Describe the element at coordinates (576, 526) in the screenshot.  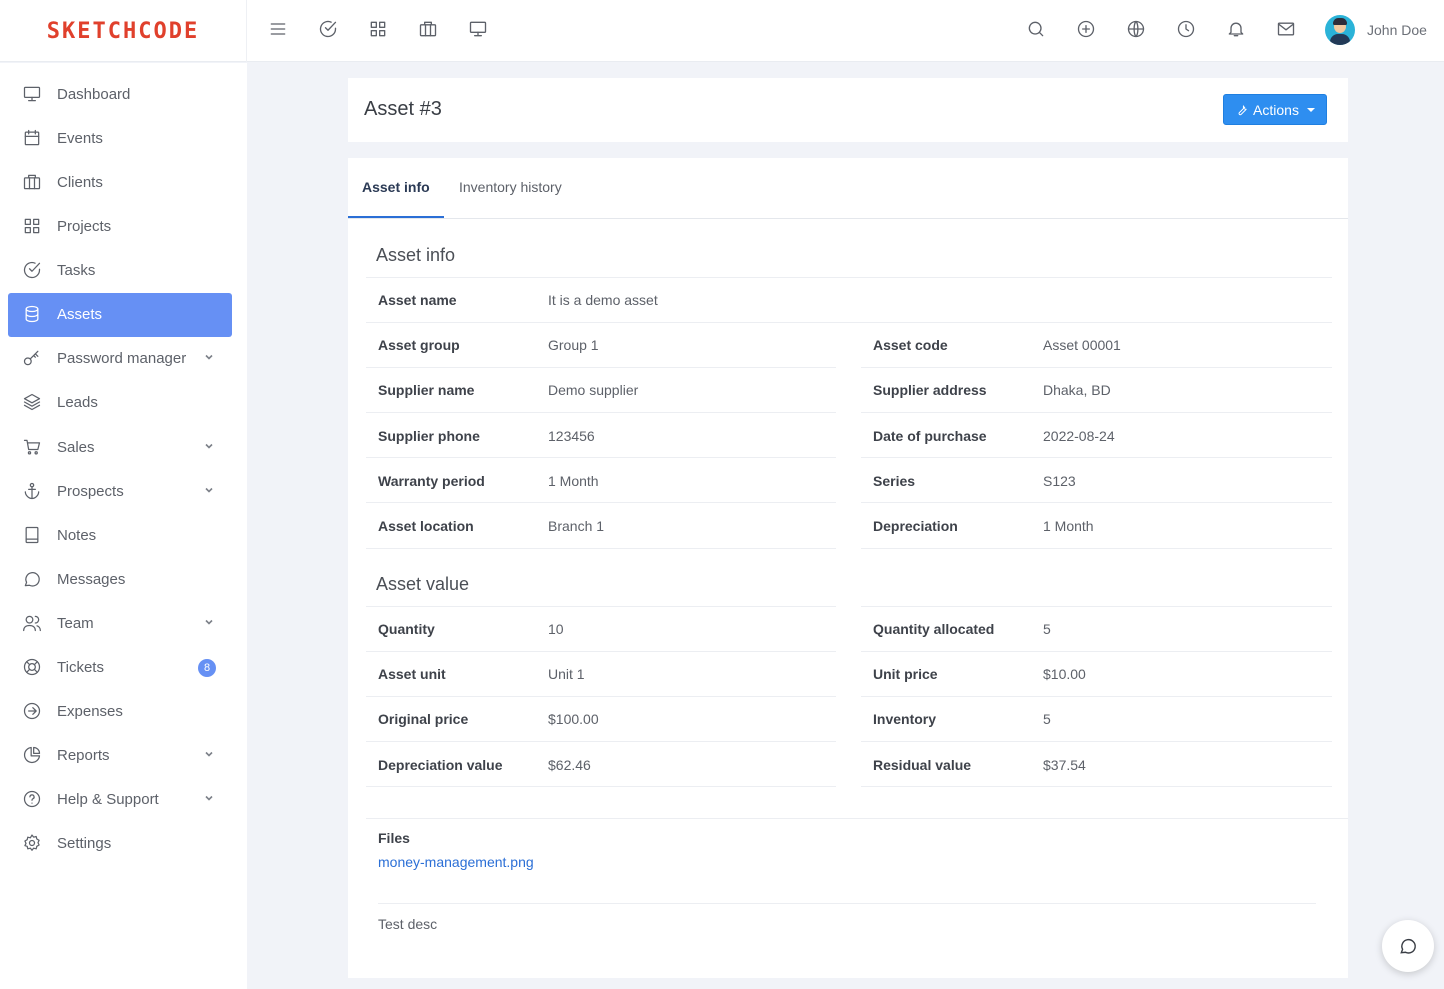
I see `asset-location-value: Branch 1` at that location.